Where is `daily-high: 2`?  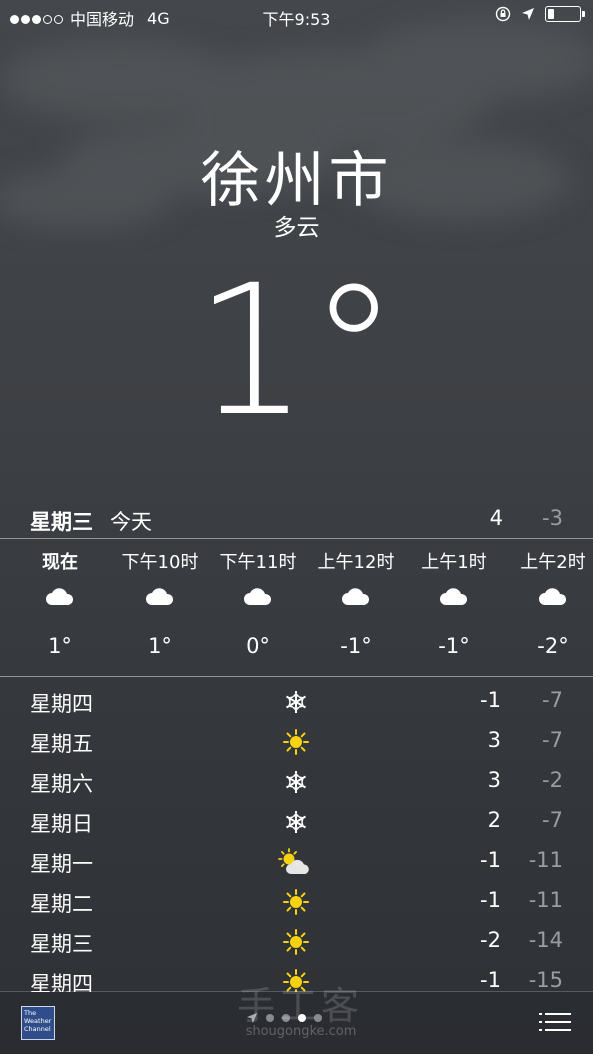
daily-high: 2 is located at coordinates (494, 820).